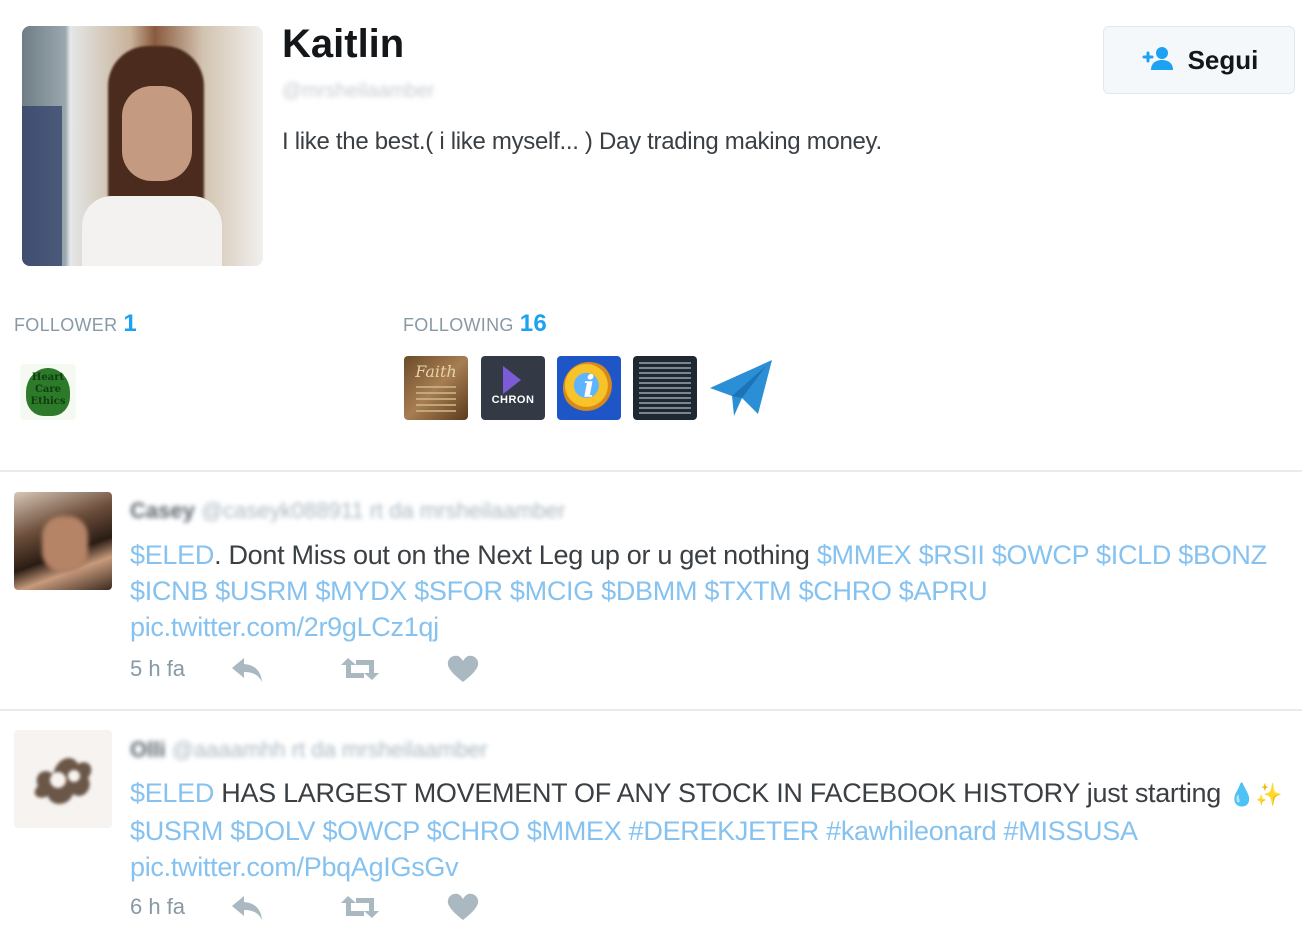 The image size is (1302, 938). I want to click on tweet-timestamp: 6 h fa, so click(180, 907).